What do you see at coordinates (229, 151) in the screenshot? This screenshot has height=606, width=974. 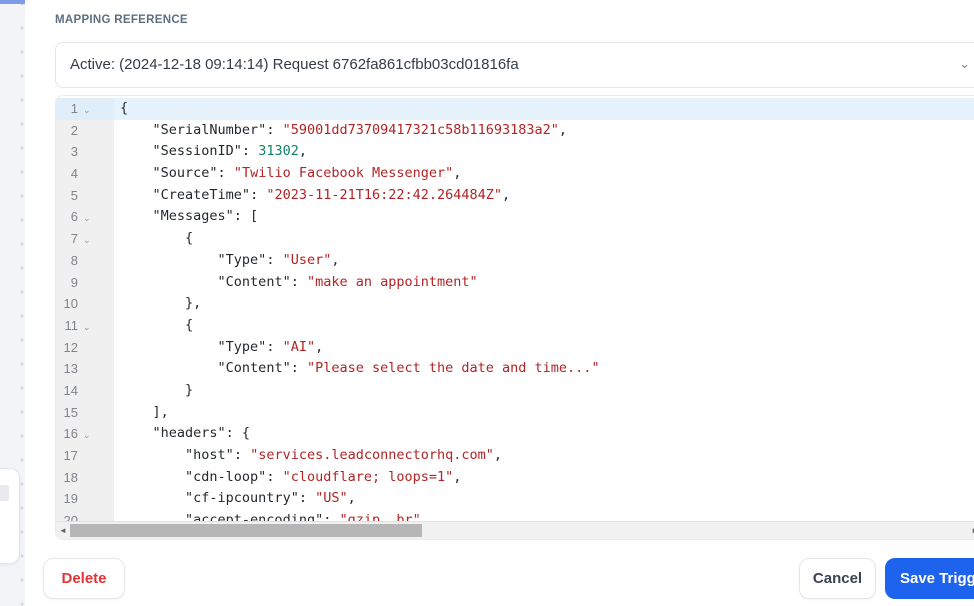 I see `code-text: "SessionID": 31302,` at bounding box center [229, 151].